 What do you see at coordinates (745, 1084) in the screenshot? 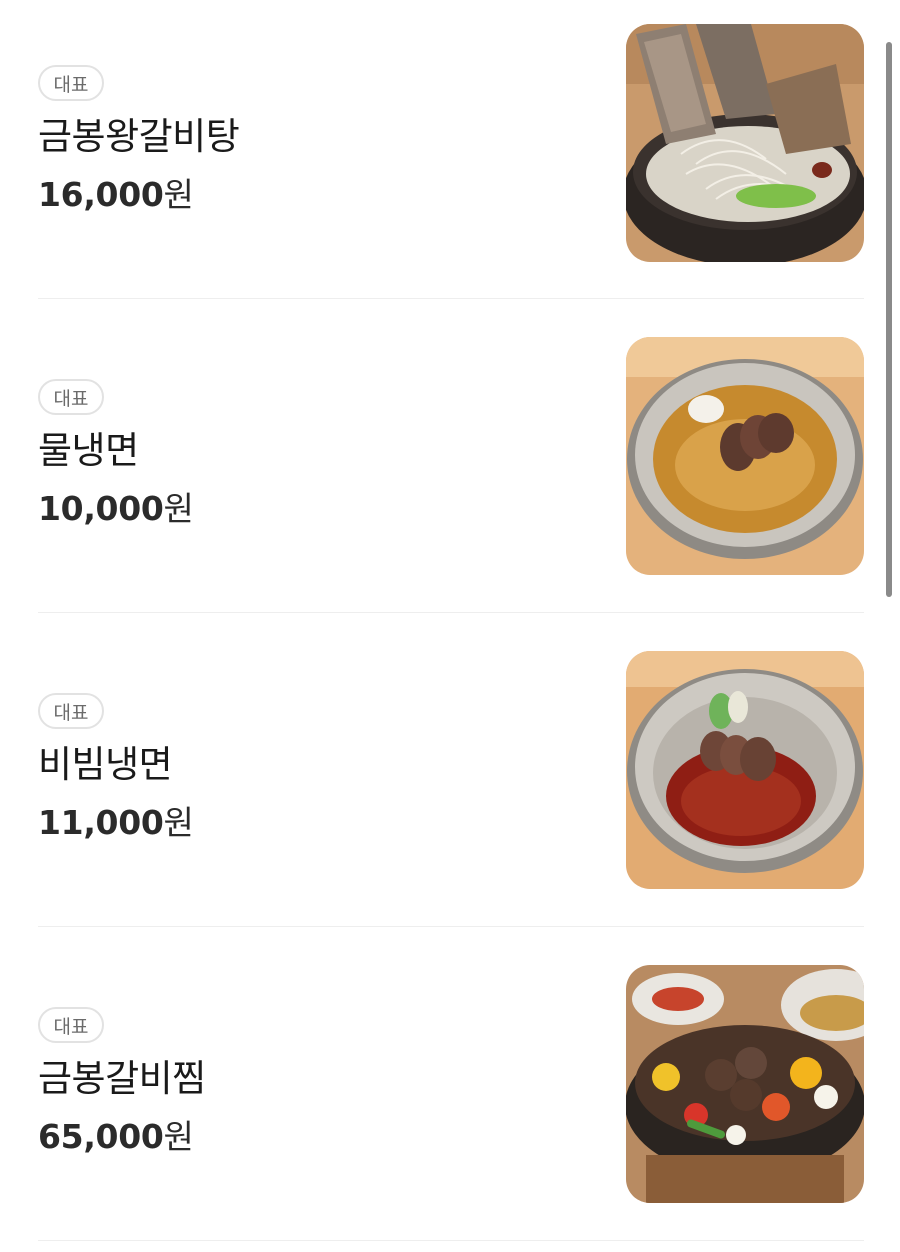
I see `galbijjim-photo` at bounding box center [745, 1084].